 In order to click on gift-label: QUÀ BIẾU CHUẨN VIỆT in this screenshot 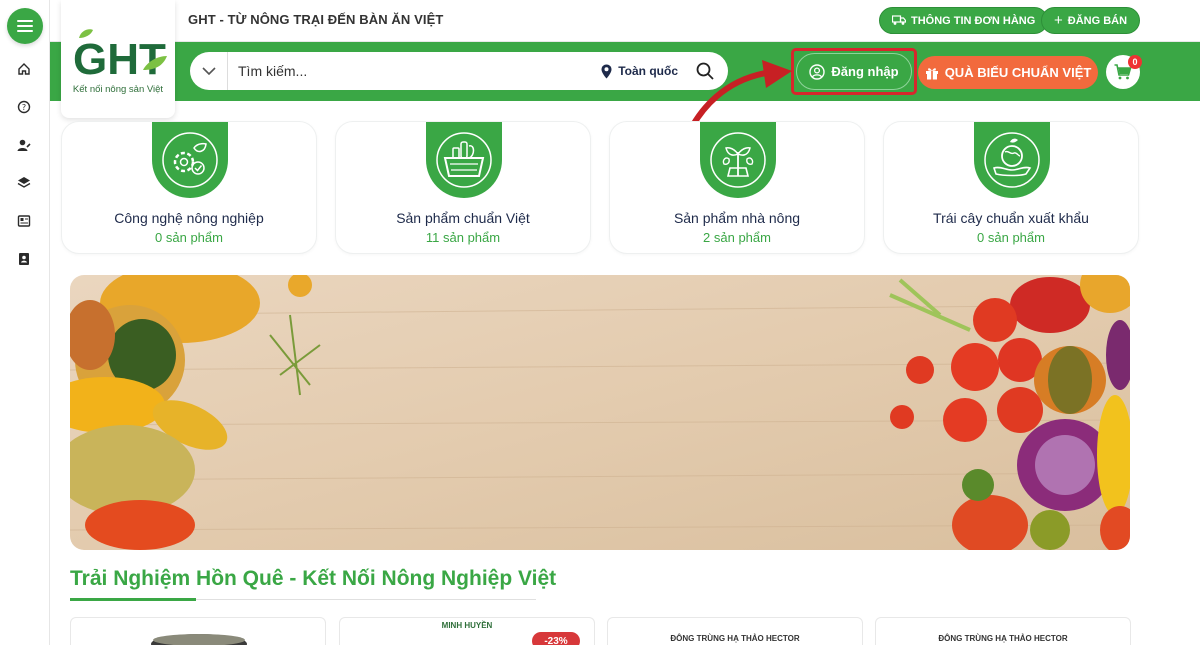, I will do `click(1018, 72)`.